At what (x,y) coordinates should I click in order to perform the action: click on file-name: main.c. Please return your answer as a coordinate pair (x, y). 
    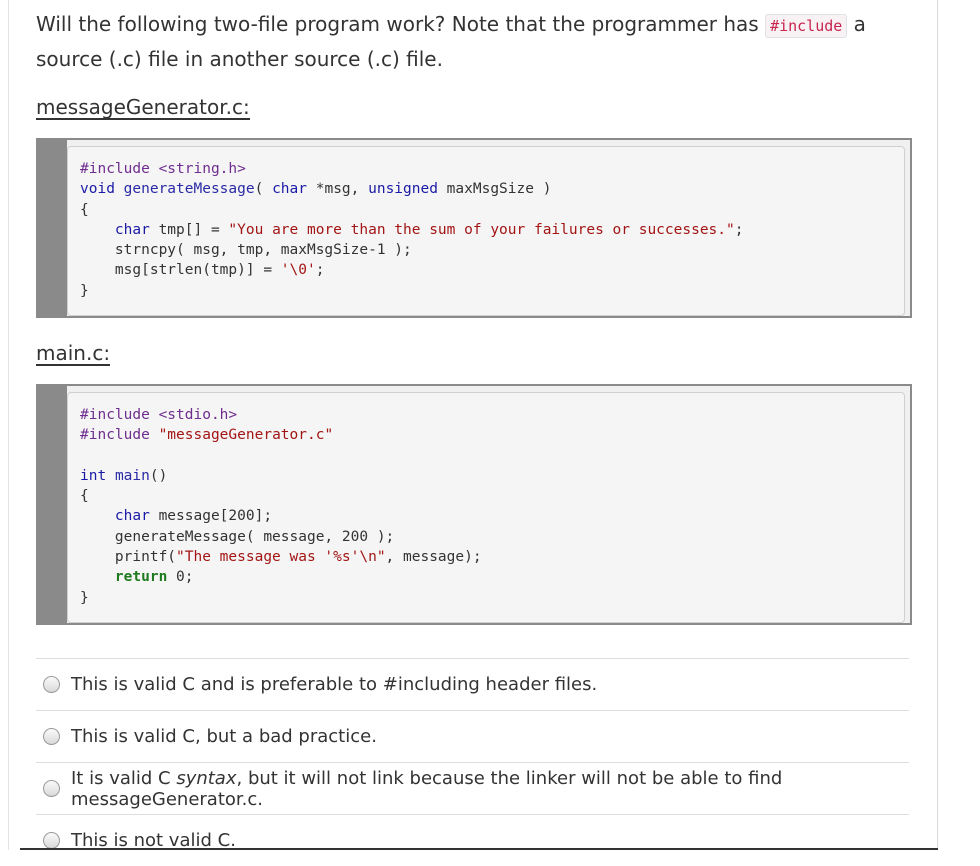
    Looking at the image, I should click on (70, 353).